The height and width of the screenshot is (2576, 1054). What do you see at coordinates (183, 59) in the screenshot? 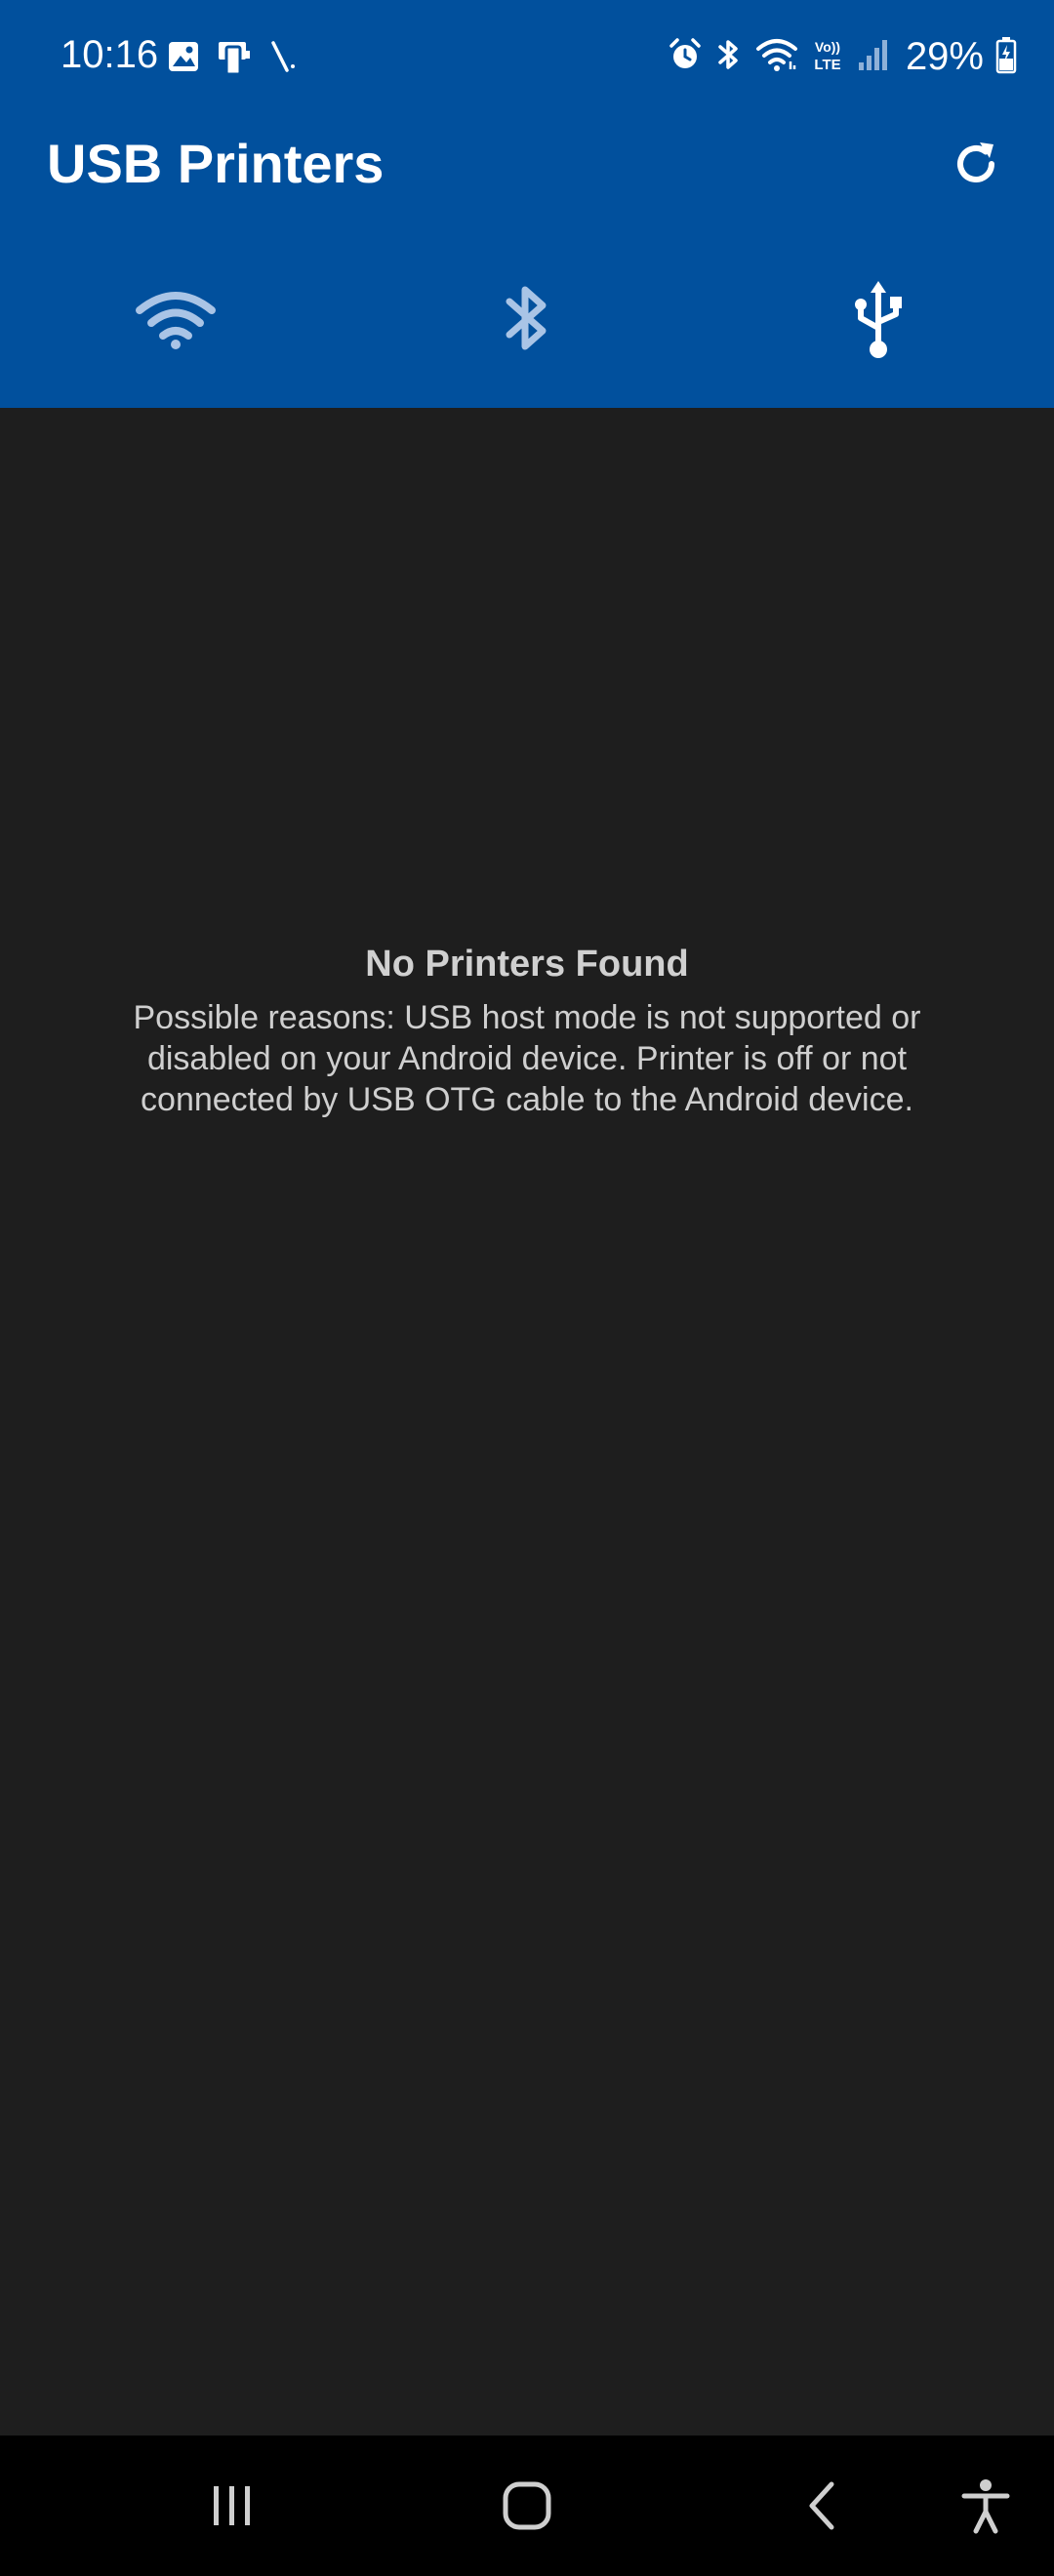
I see `gallery-icon` at bounding box center [183, 59].